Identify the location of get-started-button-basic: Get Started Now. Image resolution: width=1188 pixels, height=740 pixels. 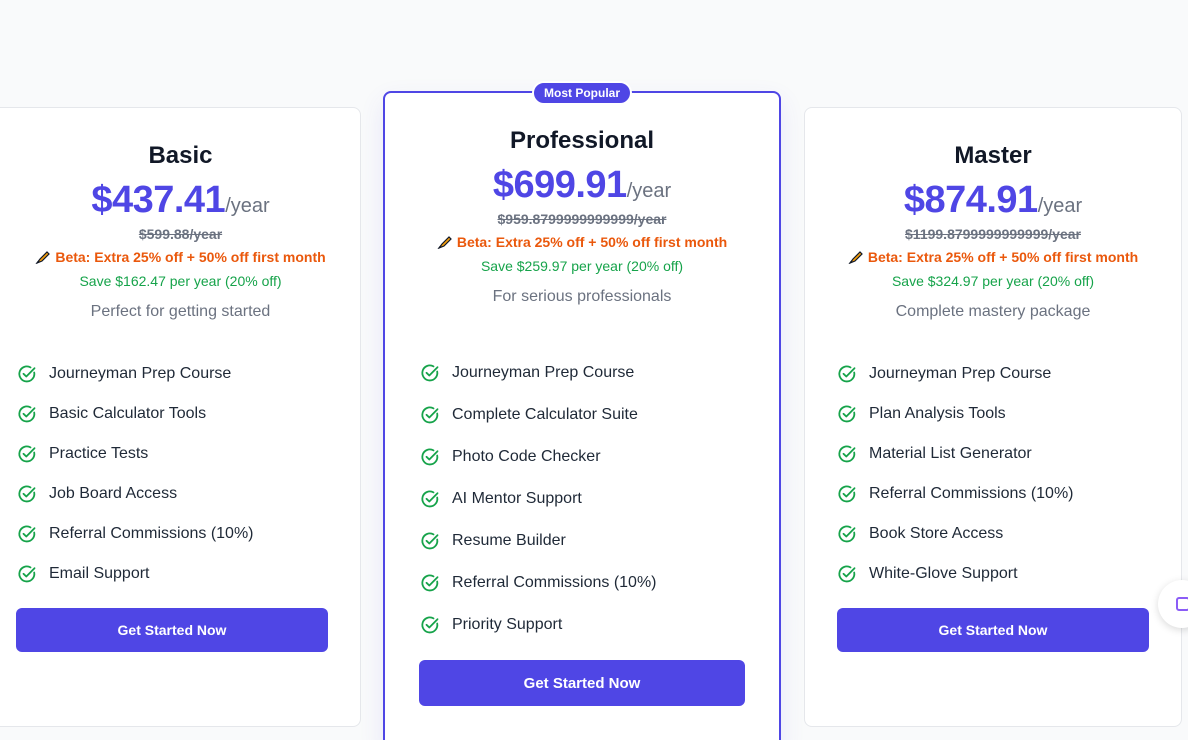
(172, 630).